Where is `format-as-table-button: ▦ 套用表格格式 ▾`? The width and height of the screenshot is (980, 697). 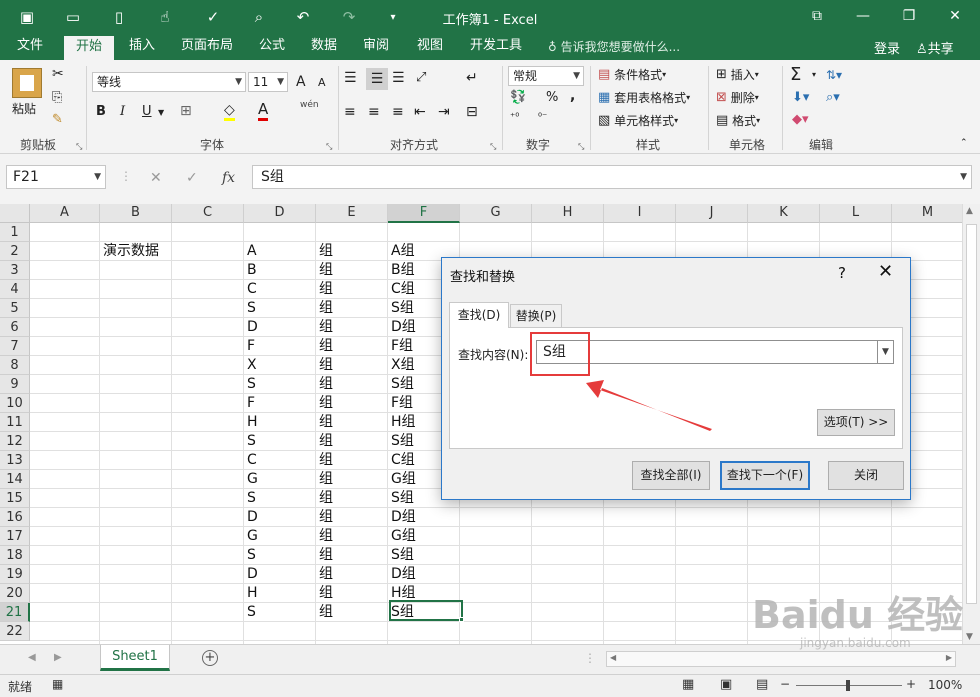 format-as-table-button: ▦ 套用表格格式 ▾ is located at coordinates (644, 97).